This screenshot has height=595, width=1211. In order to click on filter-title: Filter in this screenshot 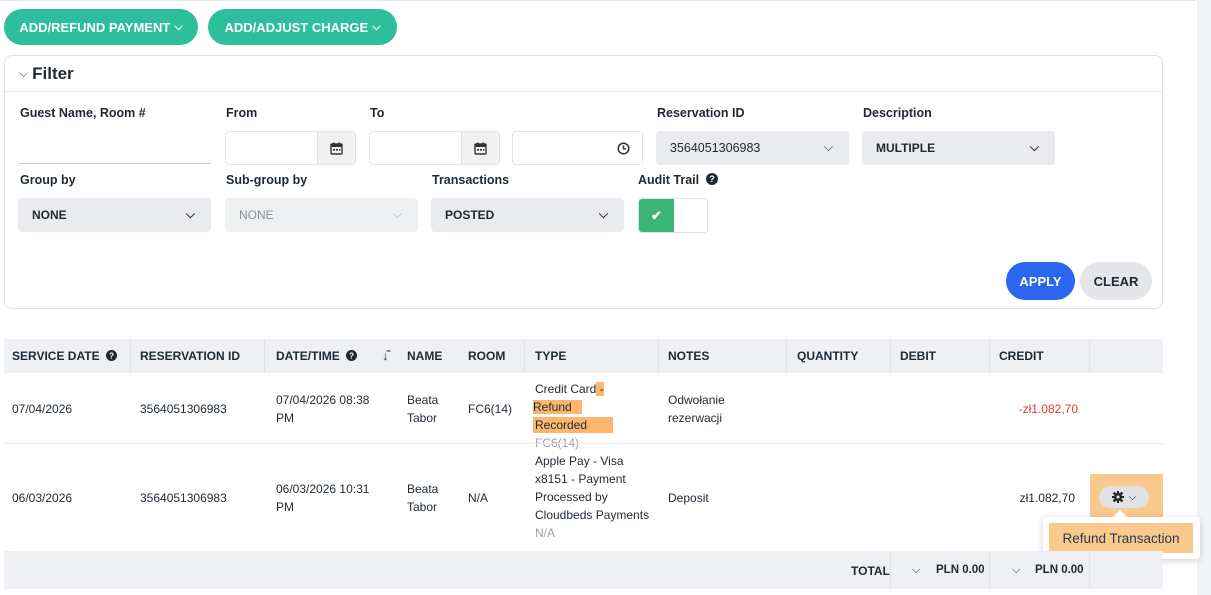, I will do `click(53, 73)`.